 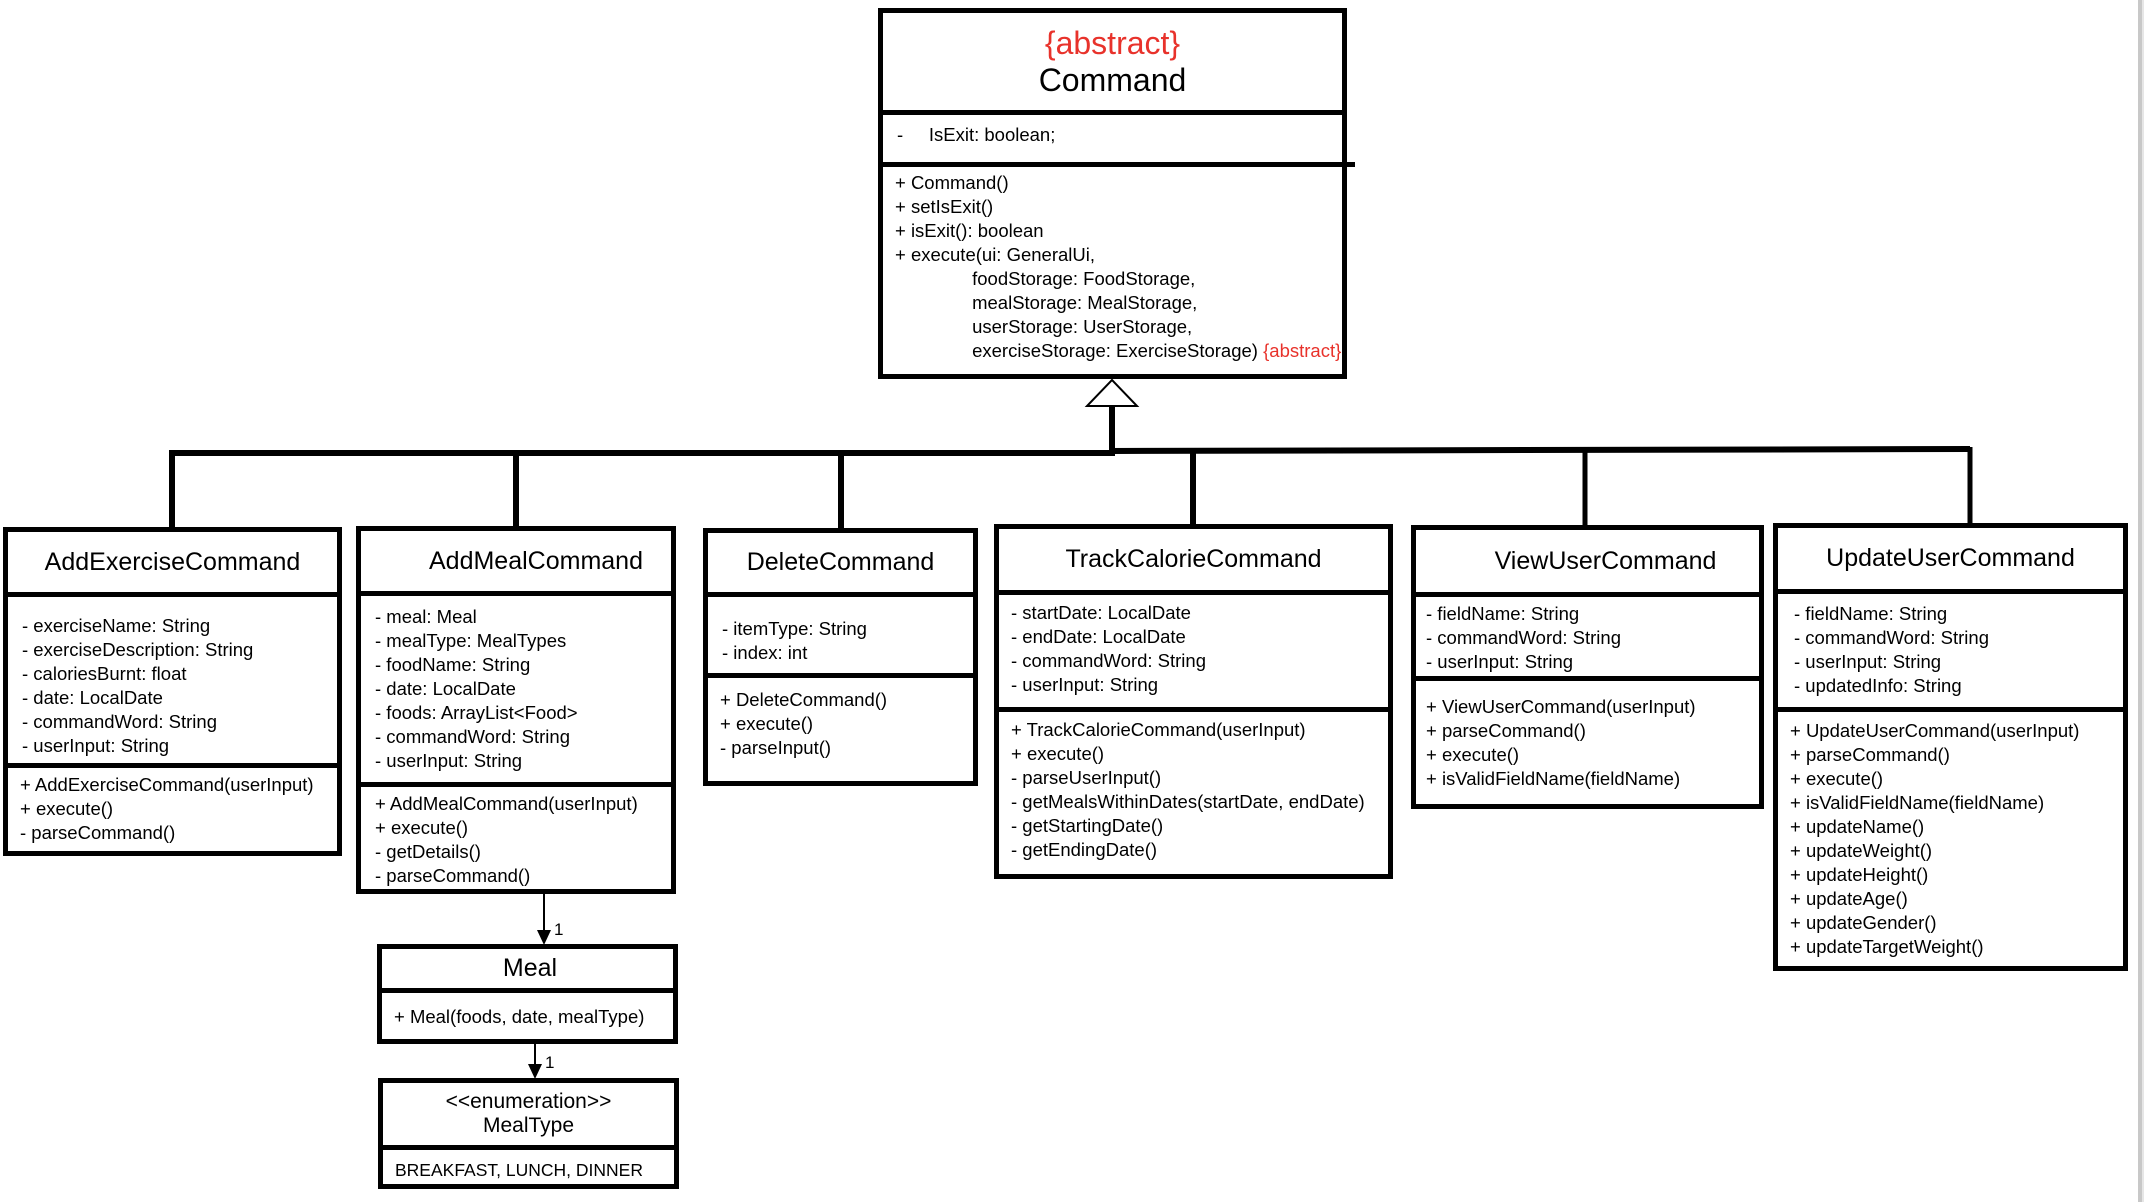 What do you see at coordinates (1863, 922) in the screenshot?
I see `method: + updateGender()` at bounding box center [1863, 922].